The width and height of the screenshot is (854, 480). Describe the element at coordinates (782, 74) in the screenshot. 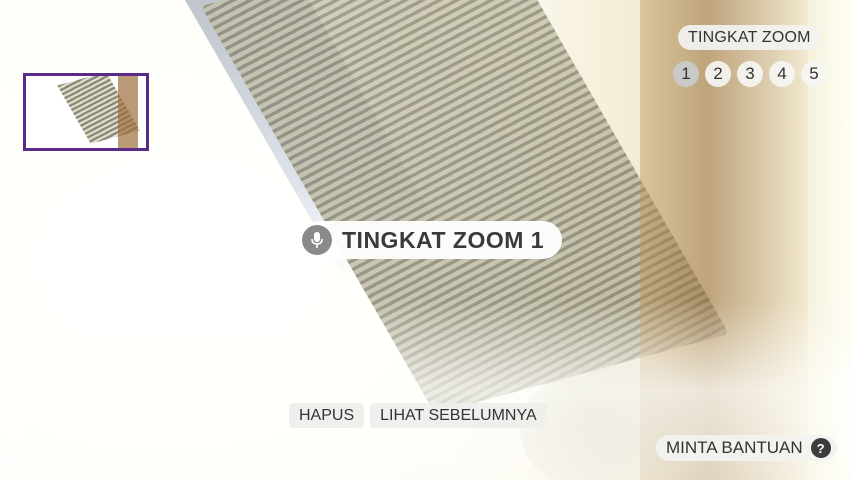

I see `zoom-level-4-button: 4` at that location.